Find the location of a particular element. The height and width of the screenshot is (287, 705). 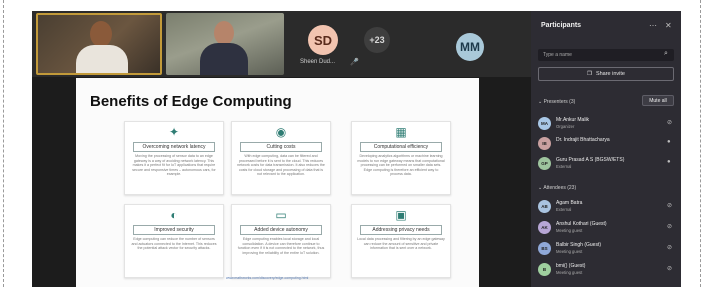

participant-name: Balbir Singh (Guest) is located at coordinates (579, 245).